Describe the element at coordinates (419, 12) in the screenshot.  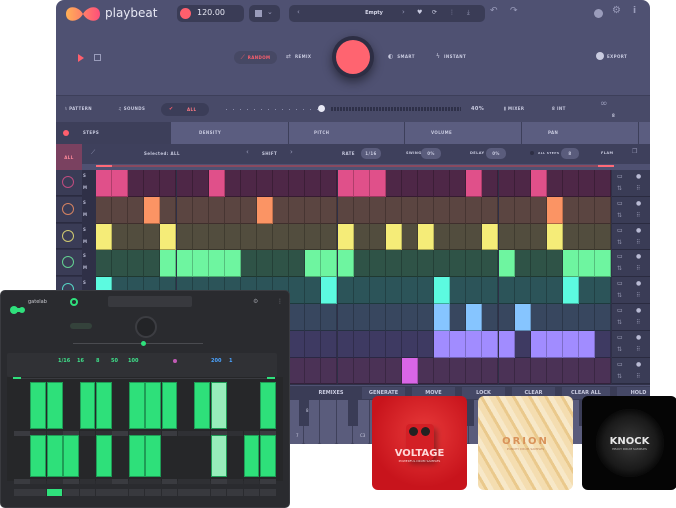
I see `heart-icon: ♥` at that location.